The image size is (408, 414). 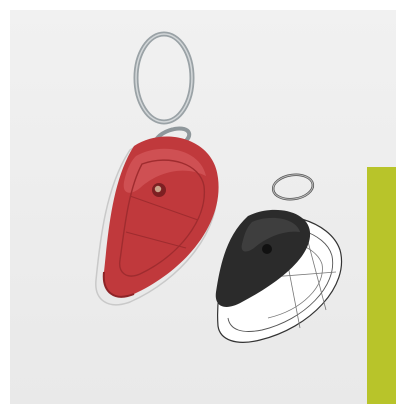 I want to click on accent-bar, so click(x=381, y=285).